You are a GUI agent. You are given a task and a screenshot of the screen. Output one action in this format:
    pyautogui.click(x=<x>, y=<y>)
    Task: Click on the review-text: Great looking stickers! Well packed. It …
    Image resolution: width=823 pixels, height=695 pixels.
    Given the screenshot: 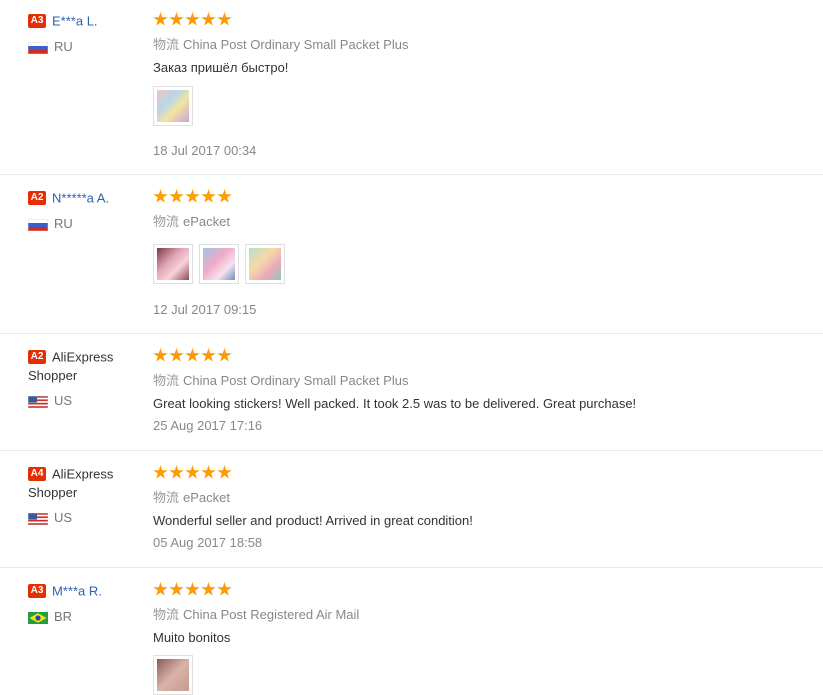 What is the action you would take?
    pyautogui.click(x=395, y=403)
    